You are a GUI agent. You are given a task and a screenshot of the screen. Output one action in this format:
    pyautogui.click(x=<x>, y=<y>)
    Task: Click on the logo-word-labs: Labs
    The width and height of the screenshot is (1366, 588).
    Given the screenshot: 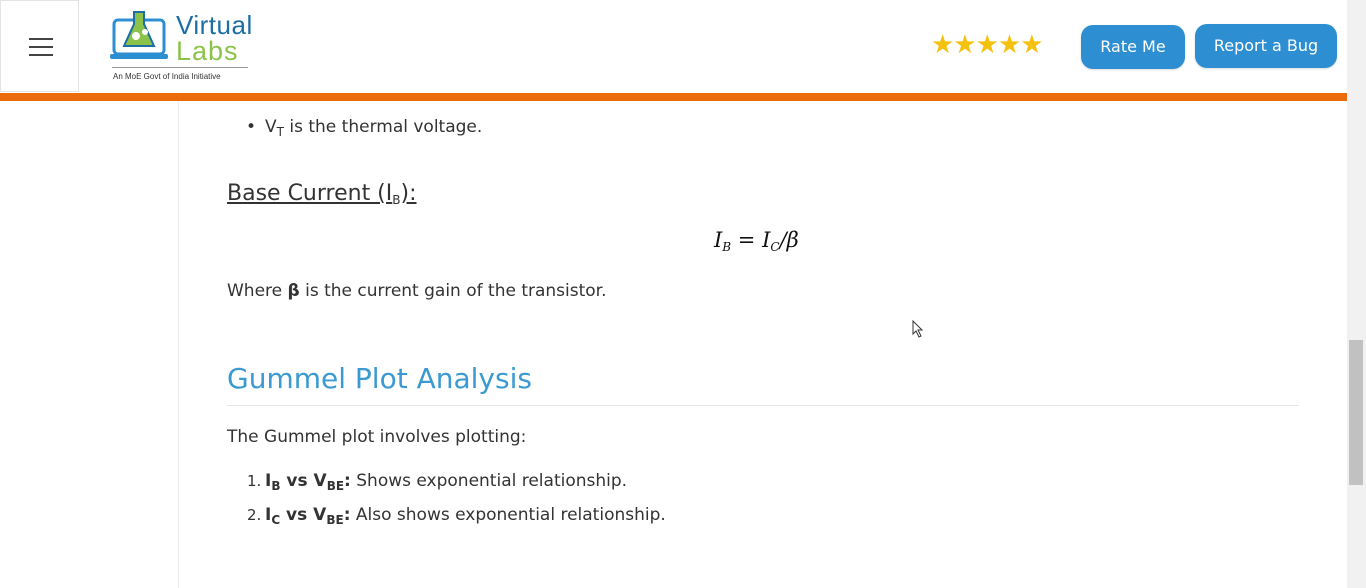 What is the action you would take?
    pyautogui.click(x=207, y=51)
    